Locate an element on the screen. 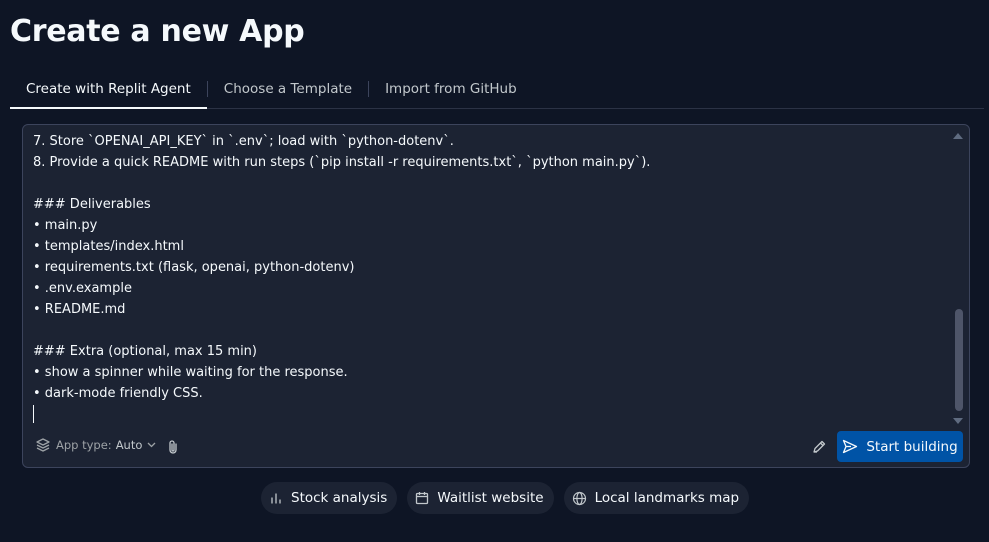 The image size is (989, 542). attach-file-button is located at coordinates (173, 449).